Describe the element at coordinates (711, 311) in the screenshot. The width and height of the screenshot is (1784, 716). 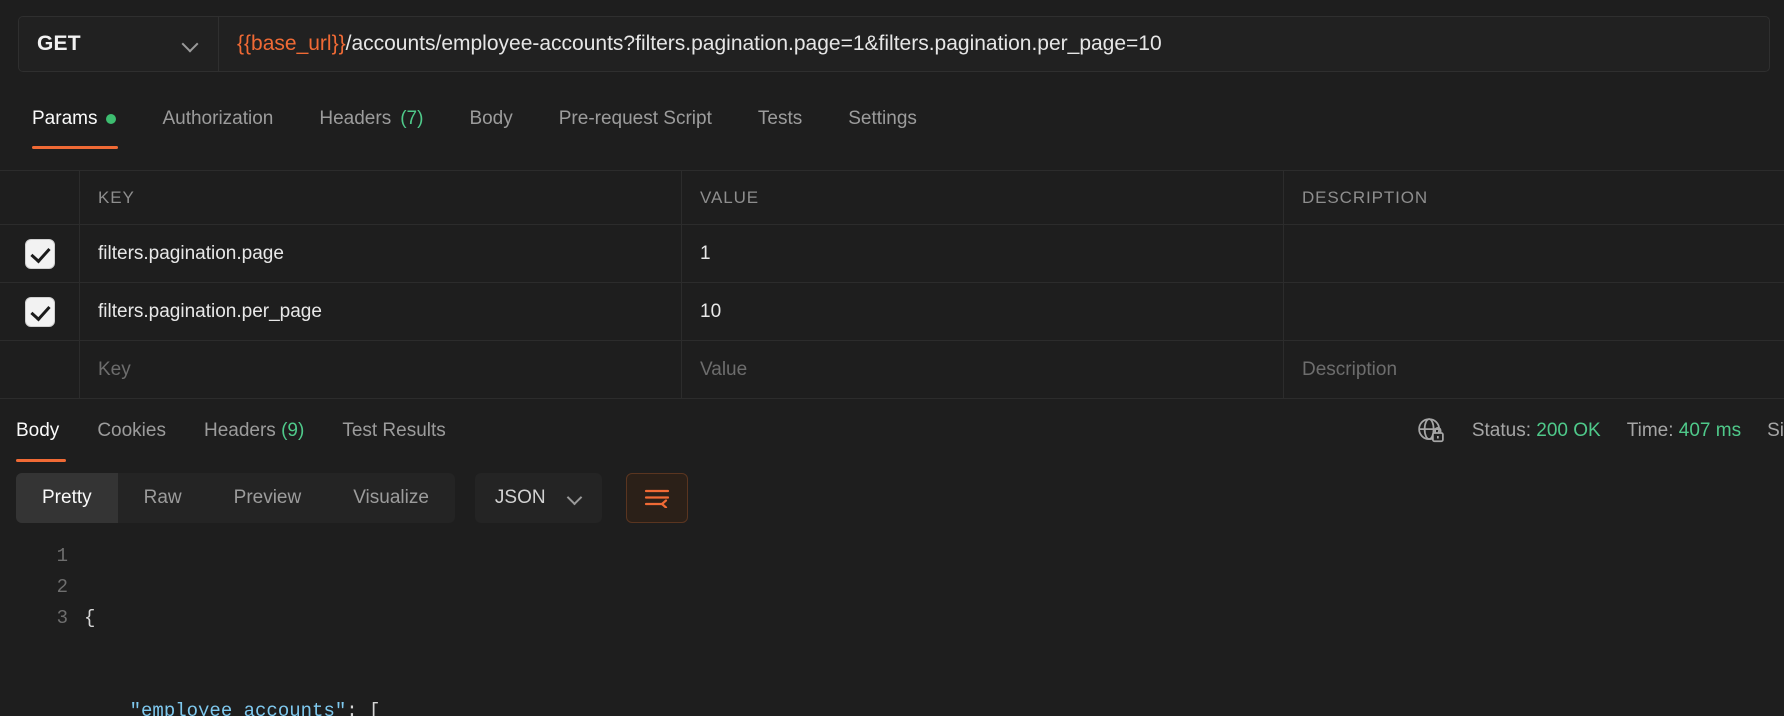
I see `row-value-text: 10` at that location.